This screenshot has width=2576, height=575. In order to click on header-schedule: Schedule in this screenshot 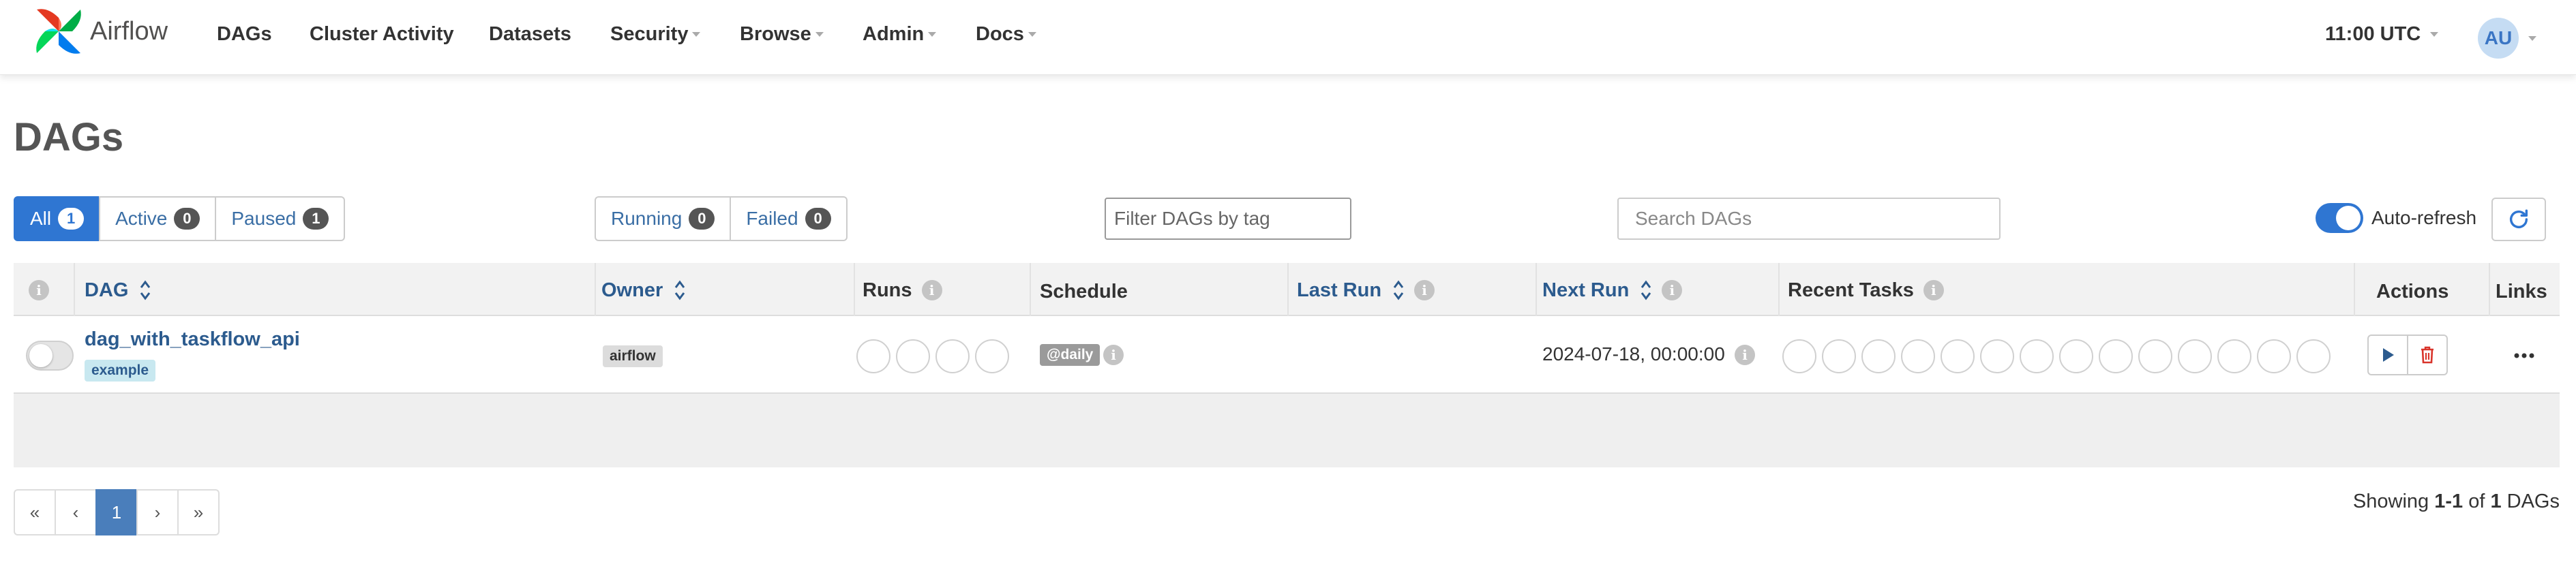, I will do `click(1084, 291)`.